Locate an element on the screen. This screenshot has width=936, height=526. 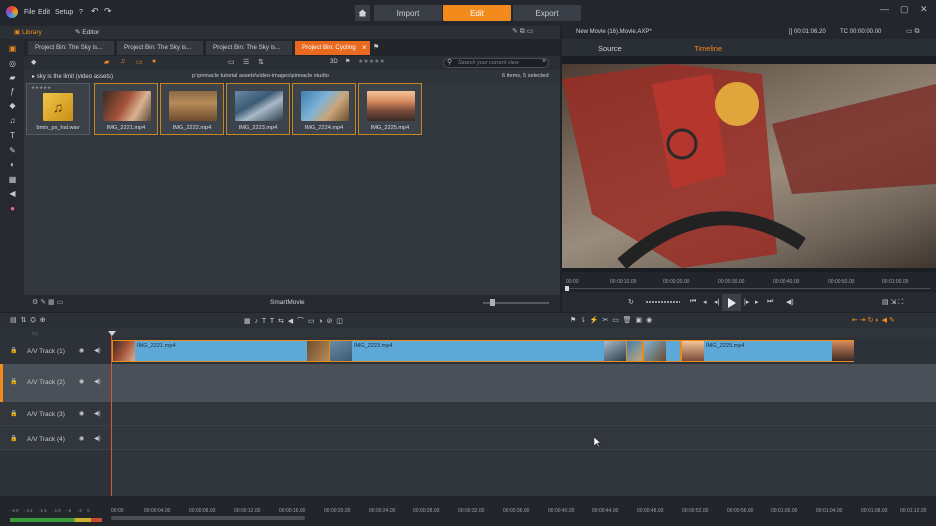
skip-end-icon: ⏭ is located at coordinates (770, 302).